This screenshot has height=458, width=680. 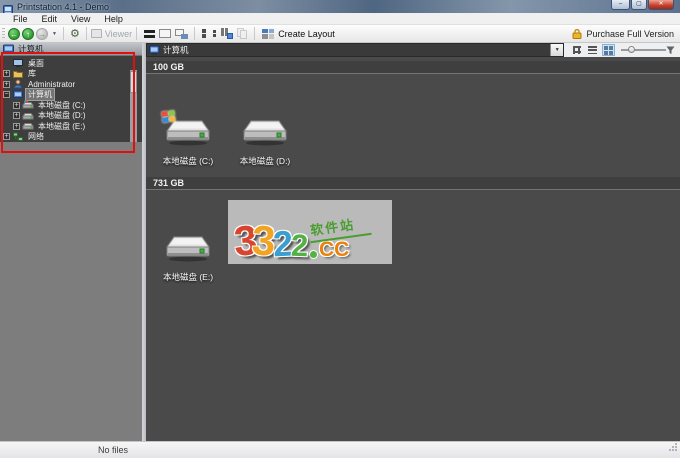 What do you see at coordinates (8, 8) in the screenshot?
I see `app-icon` at bounding box center [8, 8].